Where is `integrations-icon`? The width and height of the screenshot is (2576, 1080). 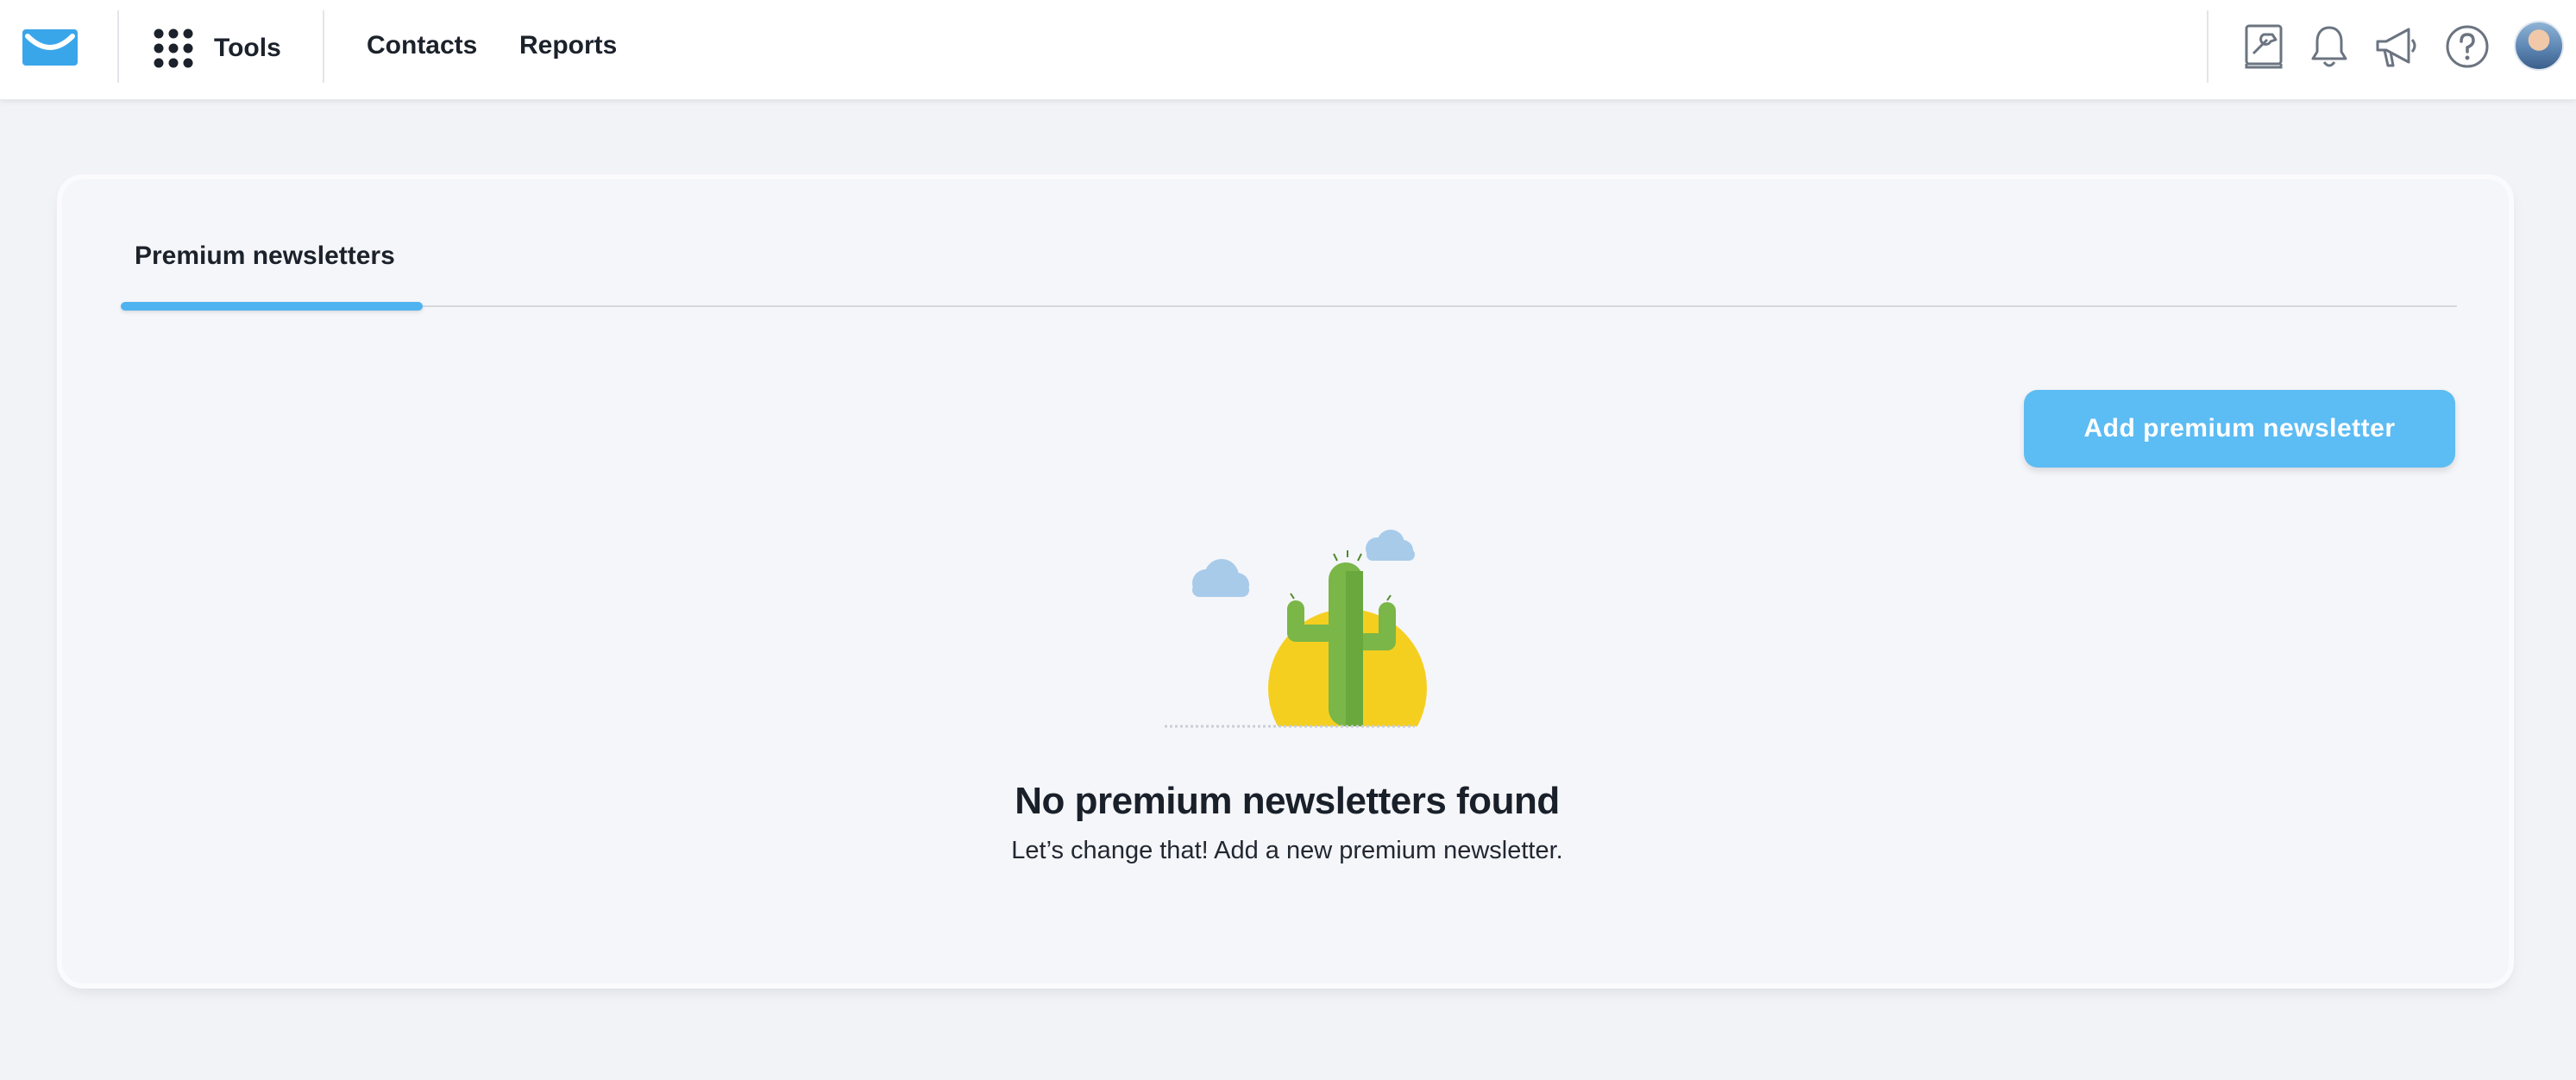 integrations-icon is located at coordinates (2264, 46).